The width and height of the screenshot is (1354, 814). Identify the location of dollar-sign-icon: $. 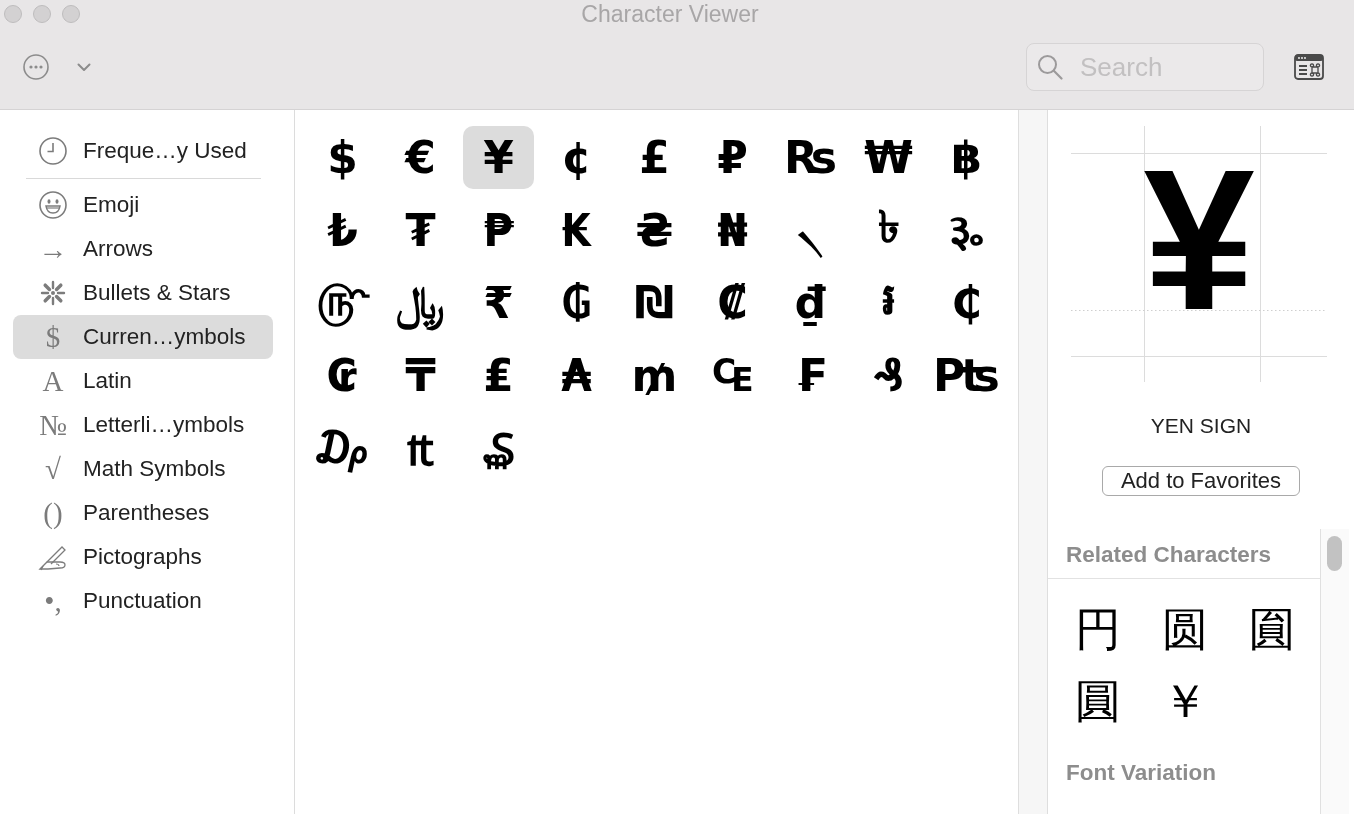
(53, 337).